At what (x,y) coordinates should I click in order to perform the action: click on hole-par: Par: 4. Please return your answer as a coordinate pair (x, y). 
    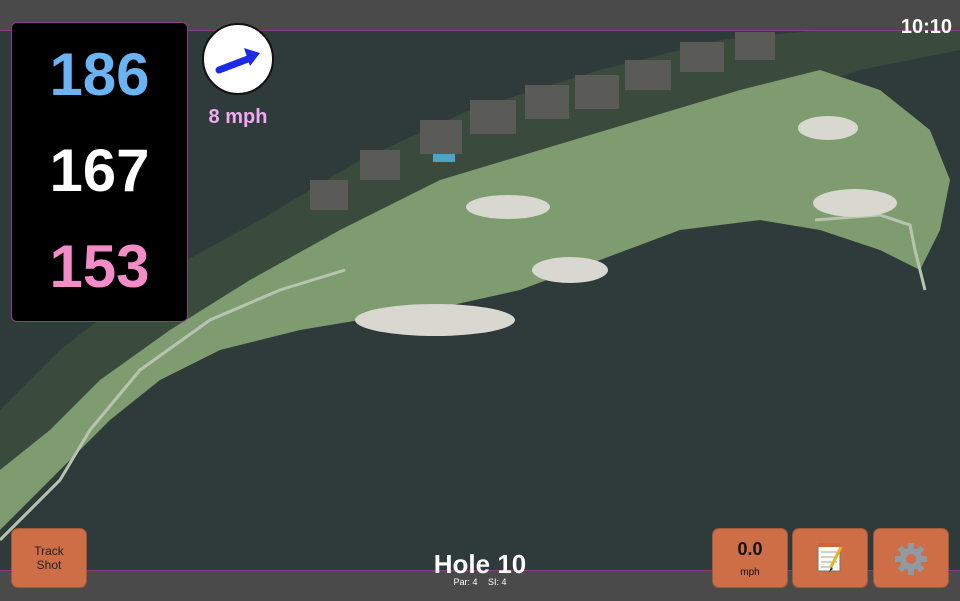
    Looking at the image, I should click on (465, 582).